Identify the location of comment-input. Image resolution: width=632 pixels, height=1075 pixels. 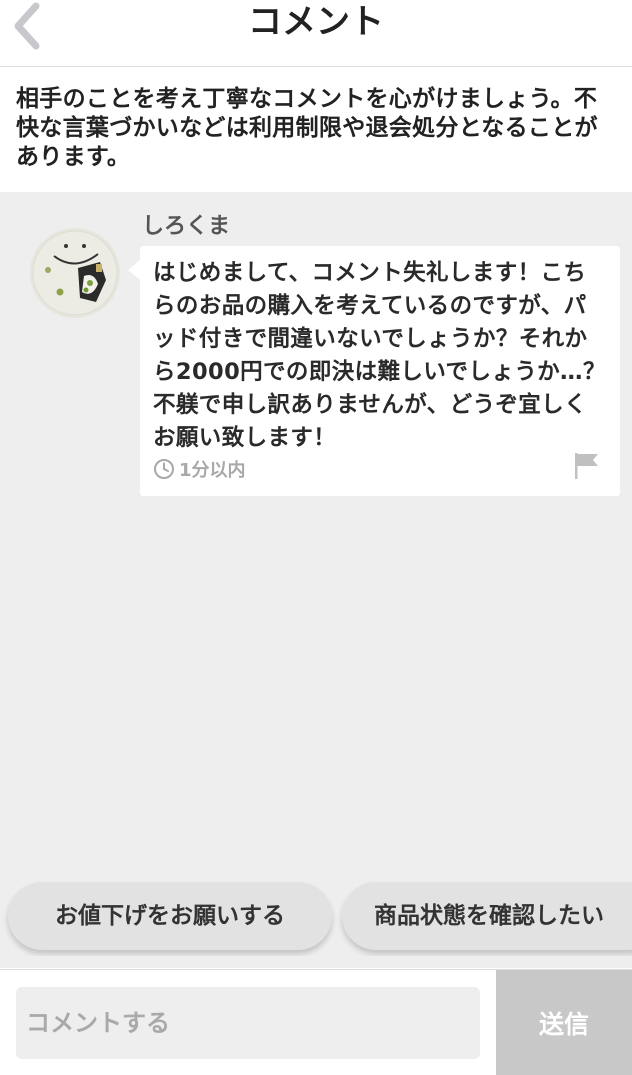
(248, 1023).